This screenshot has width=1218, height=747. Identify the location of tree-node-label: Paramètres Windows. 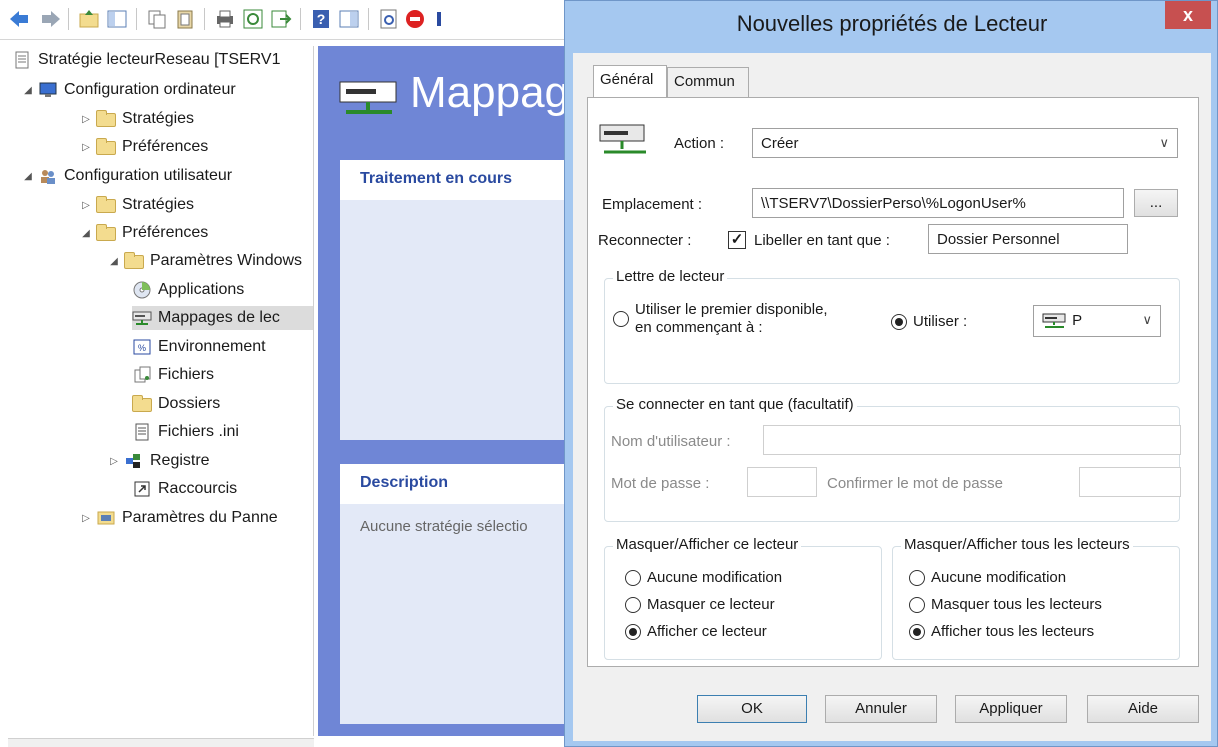
(226, 260).